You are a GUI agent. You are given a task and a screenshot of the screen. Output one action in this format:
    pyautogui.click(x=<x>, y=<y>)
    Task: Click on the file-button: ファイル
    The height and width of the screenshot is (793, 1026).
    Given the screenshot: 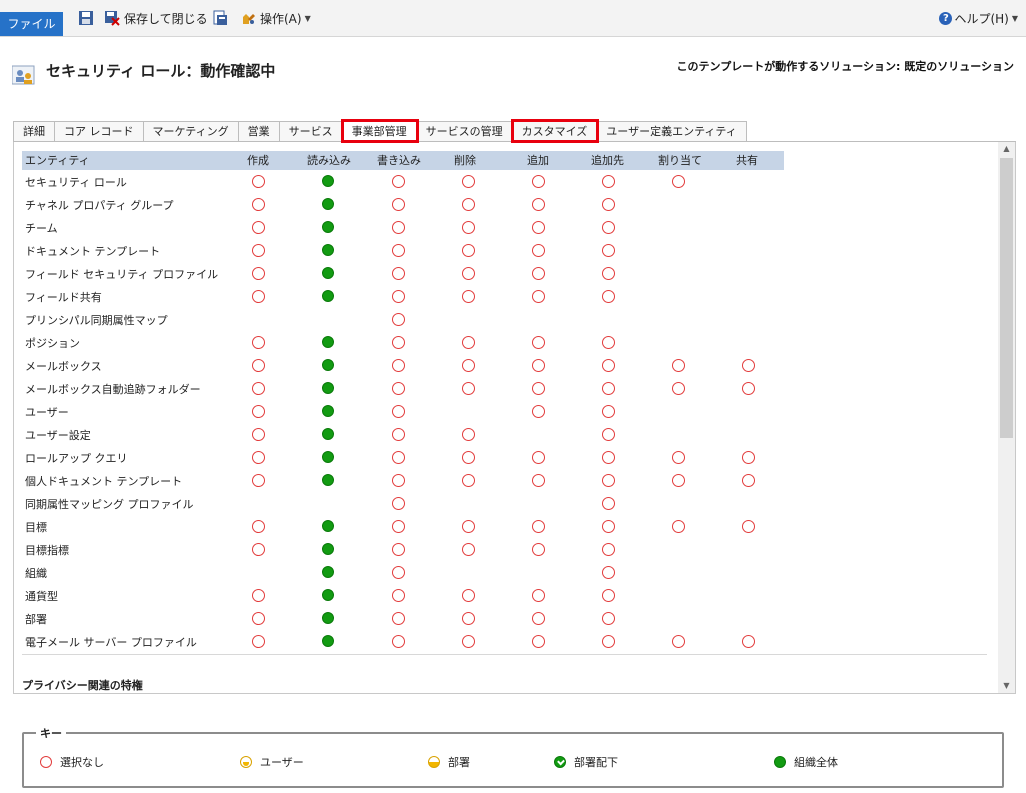 What is the action you would take?
    pyautogui.click(x=31, y=24)
    